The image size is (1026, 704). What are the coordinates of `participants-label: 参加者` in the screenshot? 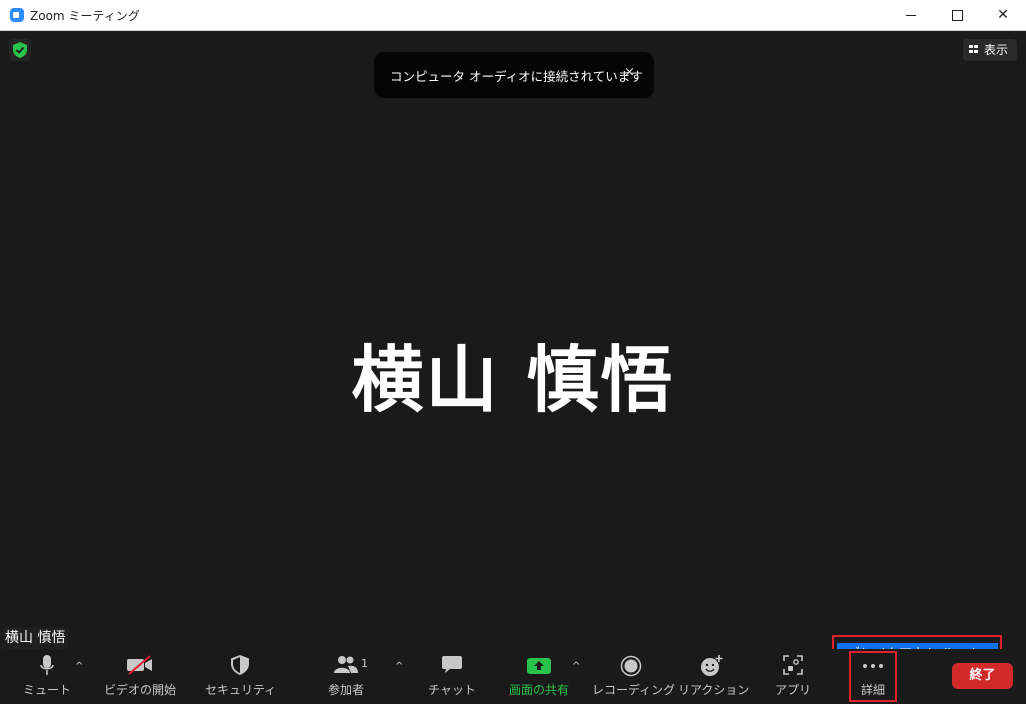 It's located at (345, 690).